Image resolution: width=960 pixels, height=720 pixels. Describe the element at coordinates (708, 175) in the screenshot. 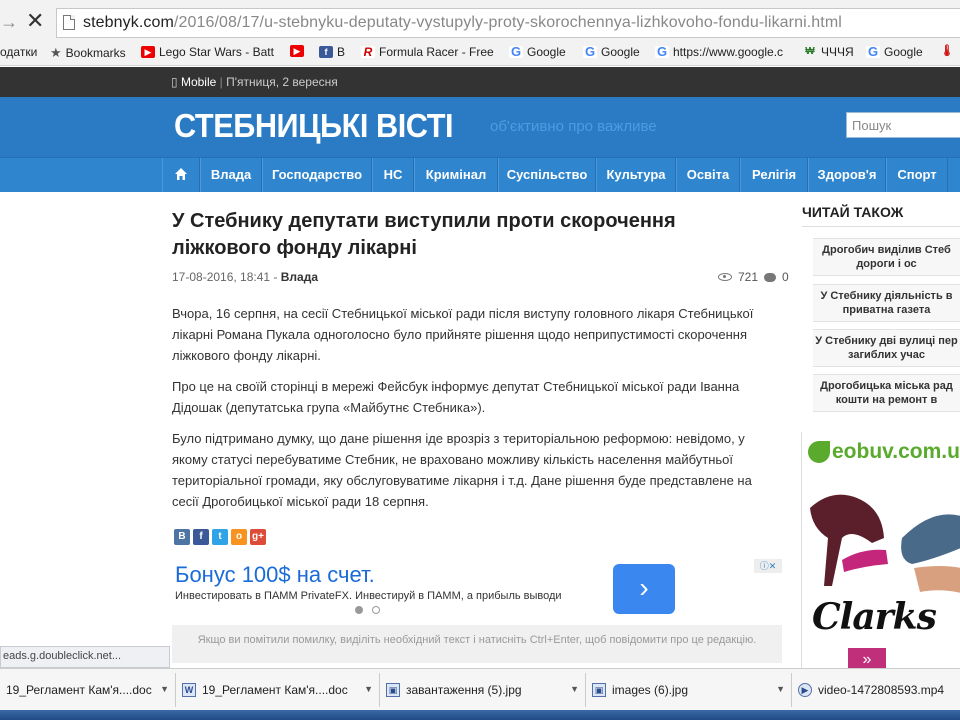

I see `nav-item-osvita: Освіта` at that location.